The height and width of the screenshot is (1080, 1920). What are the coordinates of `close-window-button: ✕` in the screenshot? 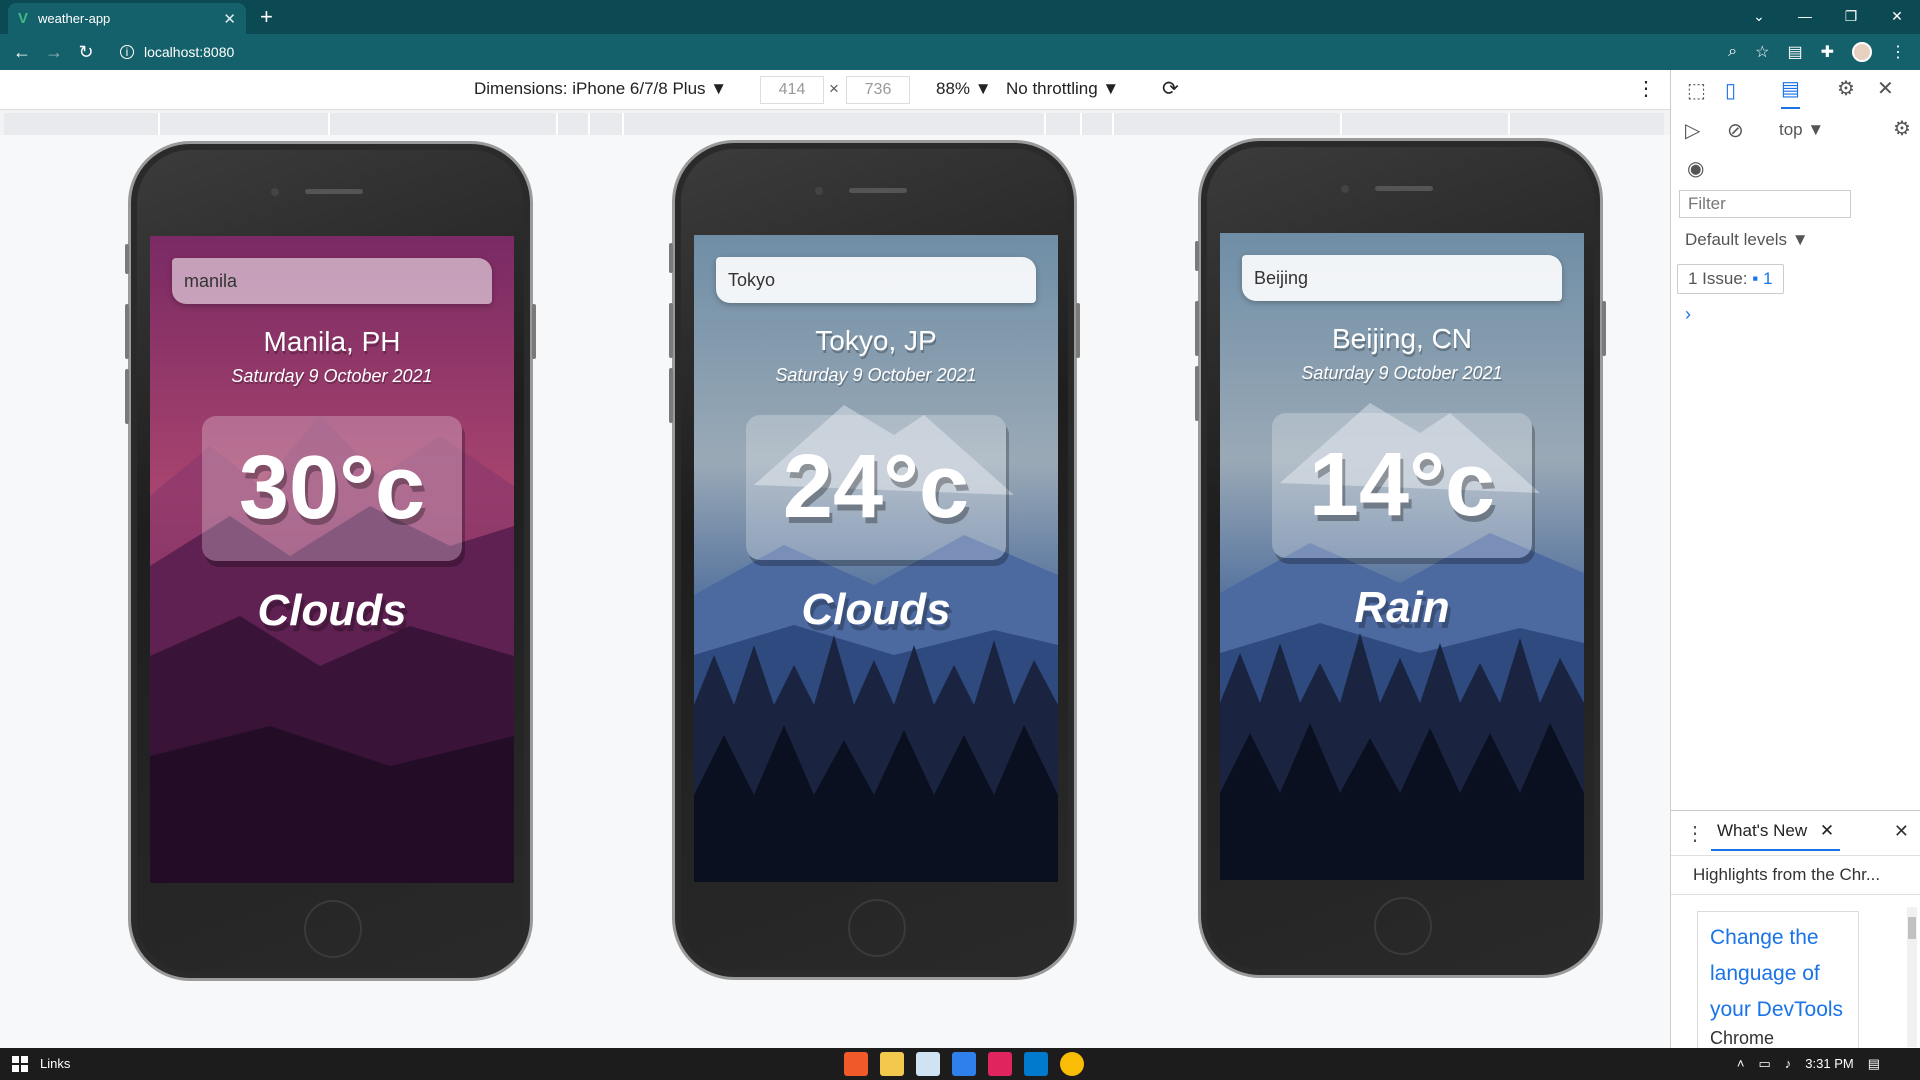 It's located at (1897, 17).